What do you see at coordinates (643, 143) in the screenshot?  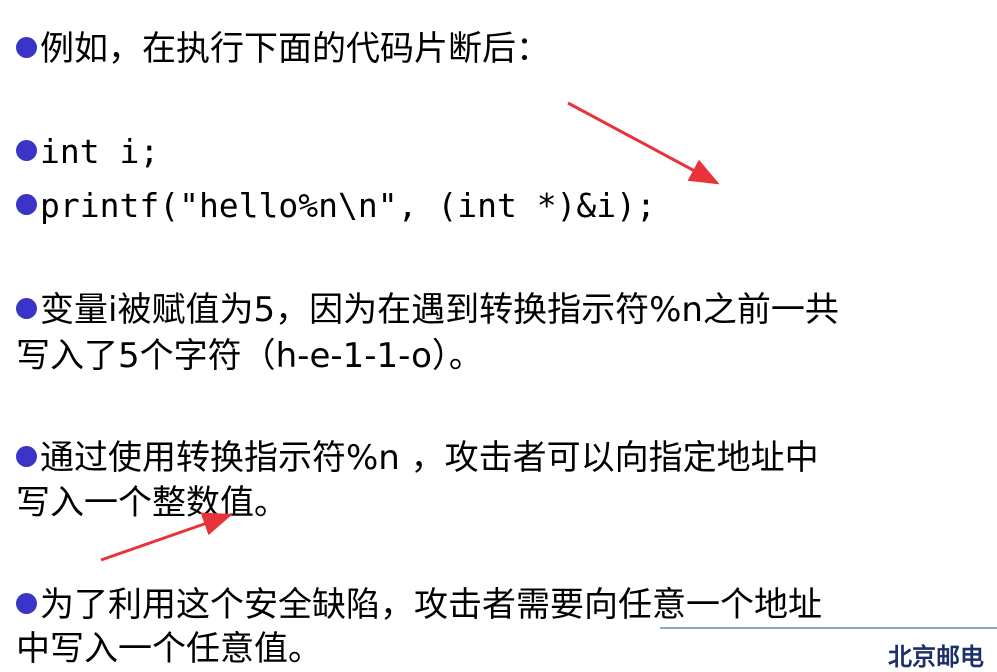 I see `arrow-to-address` at bounding box center [643, 143].